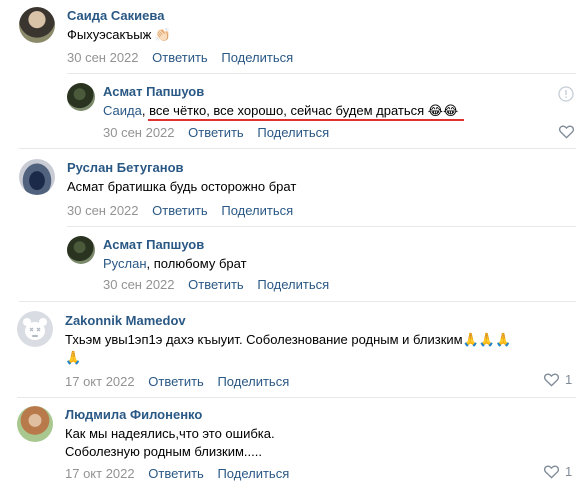  What do you see at coordinates (163, 34) in the screenshot?
I see `clap-emoji-icon: 👏🏻` at bounding box center [163, 34].